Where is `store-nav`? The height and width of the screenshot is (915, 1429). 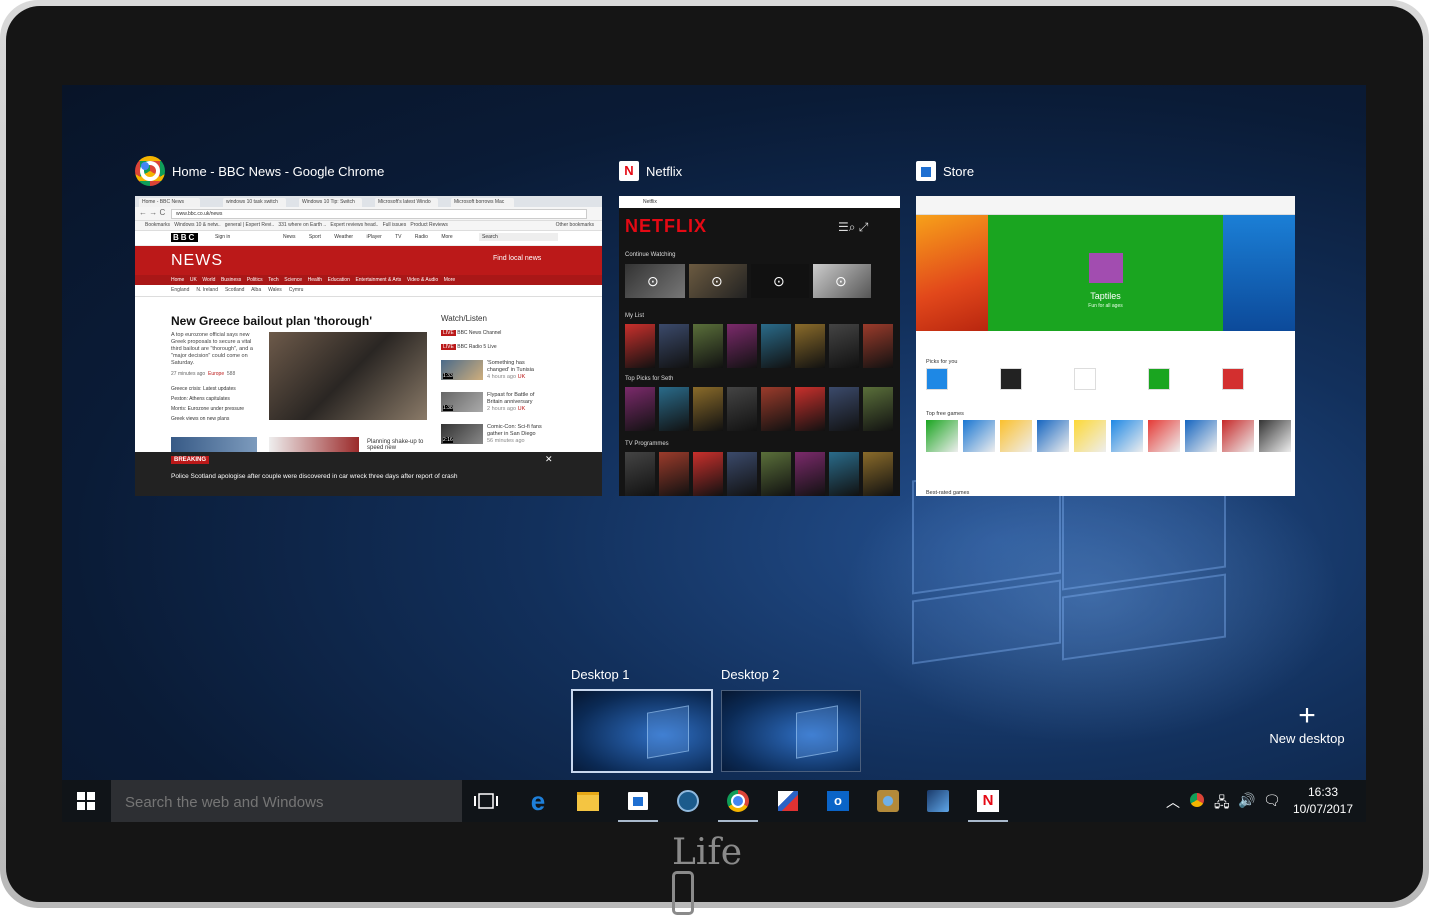
store-nav is located at coordinates (1105, 205).